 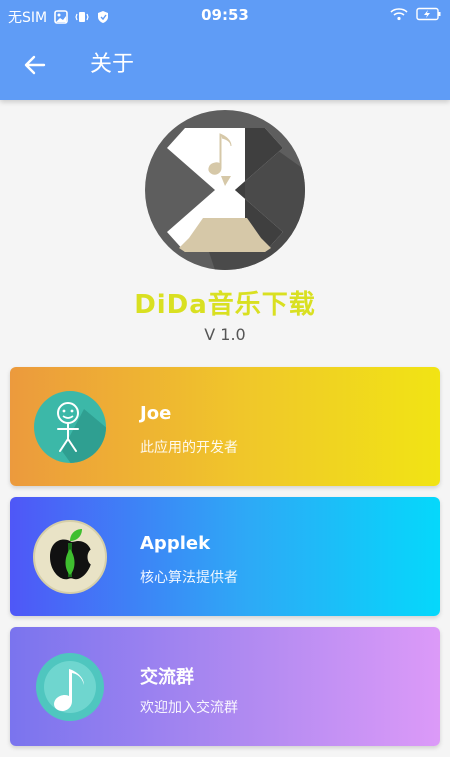 What do you see at coordinates (189, 708) in the screenshot?
I see `card-subtitle: 欢迎加入交流群` at bounding box center [189, 708].